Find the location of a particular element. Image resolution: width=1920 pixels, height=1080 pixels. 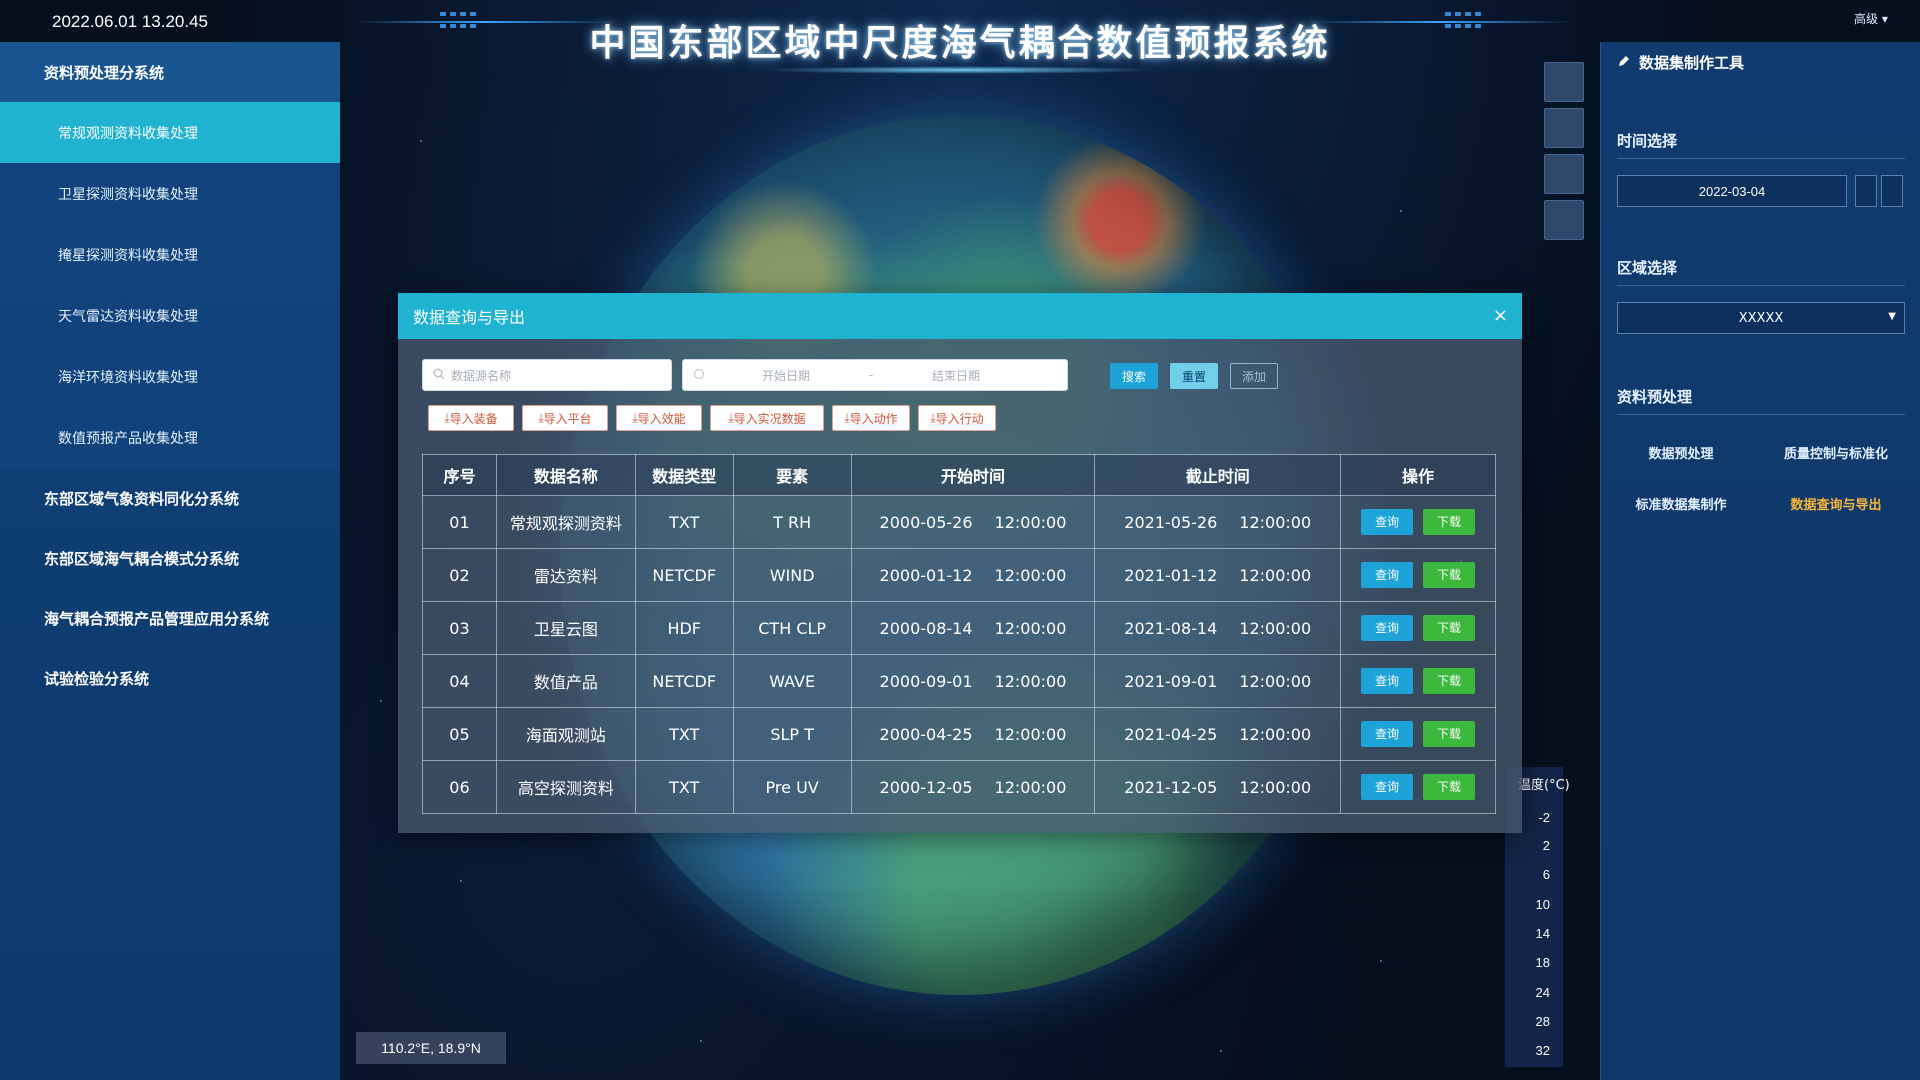

close-icon: × is located at coordinates (1500, 315).